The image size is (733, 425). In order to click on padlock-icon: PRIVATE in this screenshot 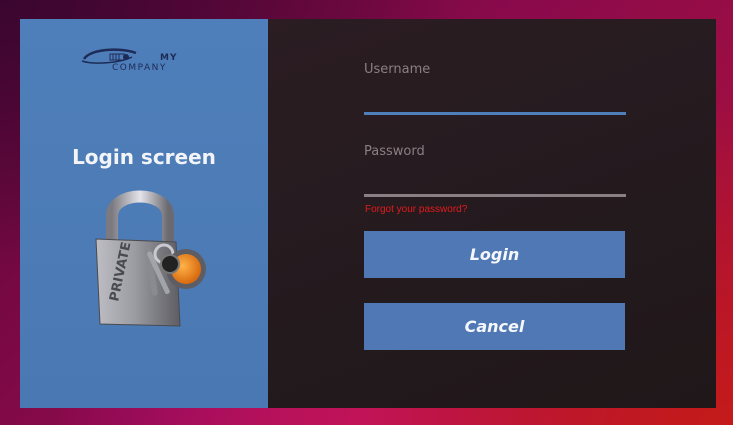, I will do `click(150, 258)`.